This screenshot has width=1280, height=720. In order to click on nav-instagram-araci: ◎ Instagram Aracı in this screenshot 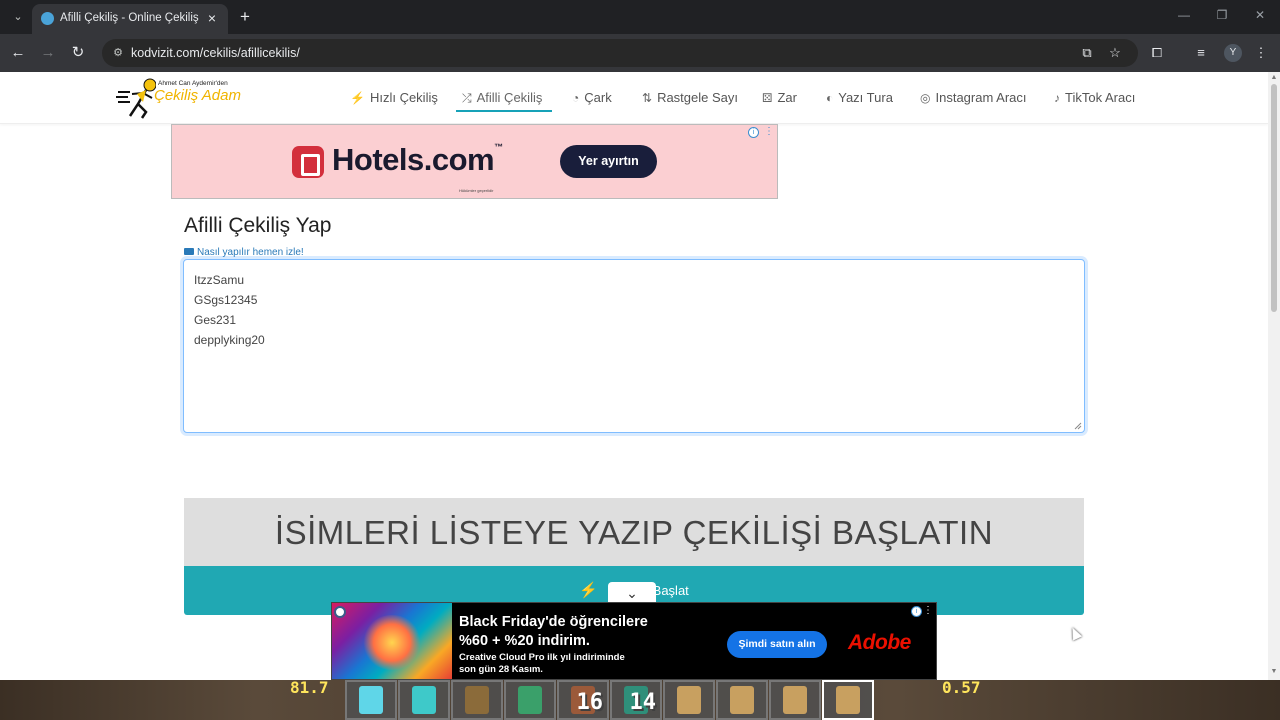, I will do `click(973, 97)`.